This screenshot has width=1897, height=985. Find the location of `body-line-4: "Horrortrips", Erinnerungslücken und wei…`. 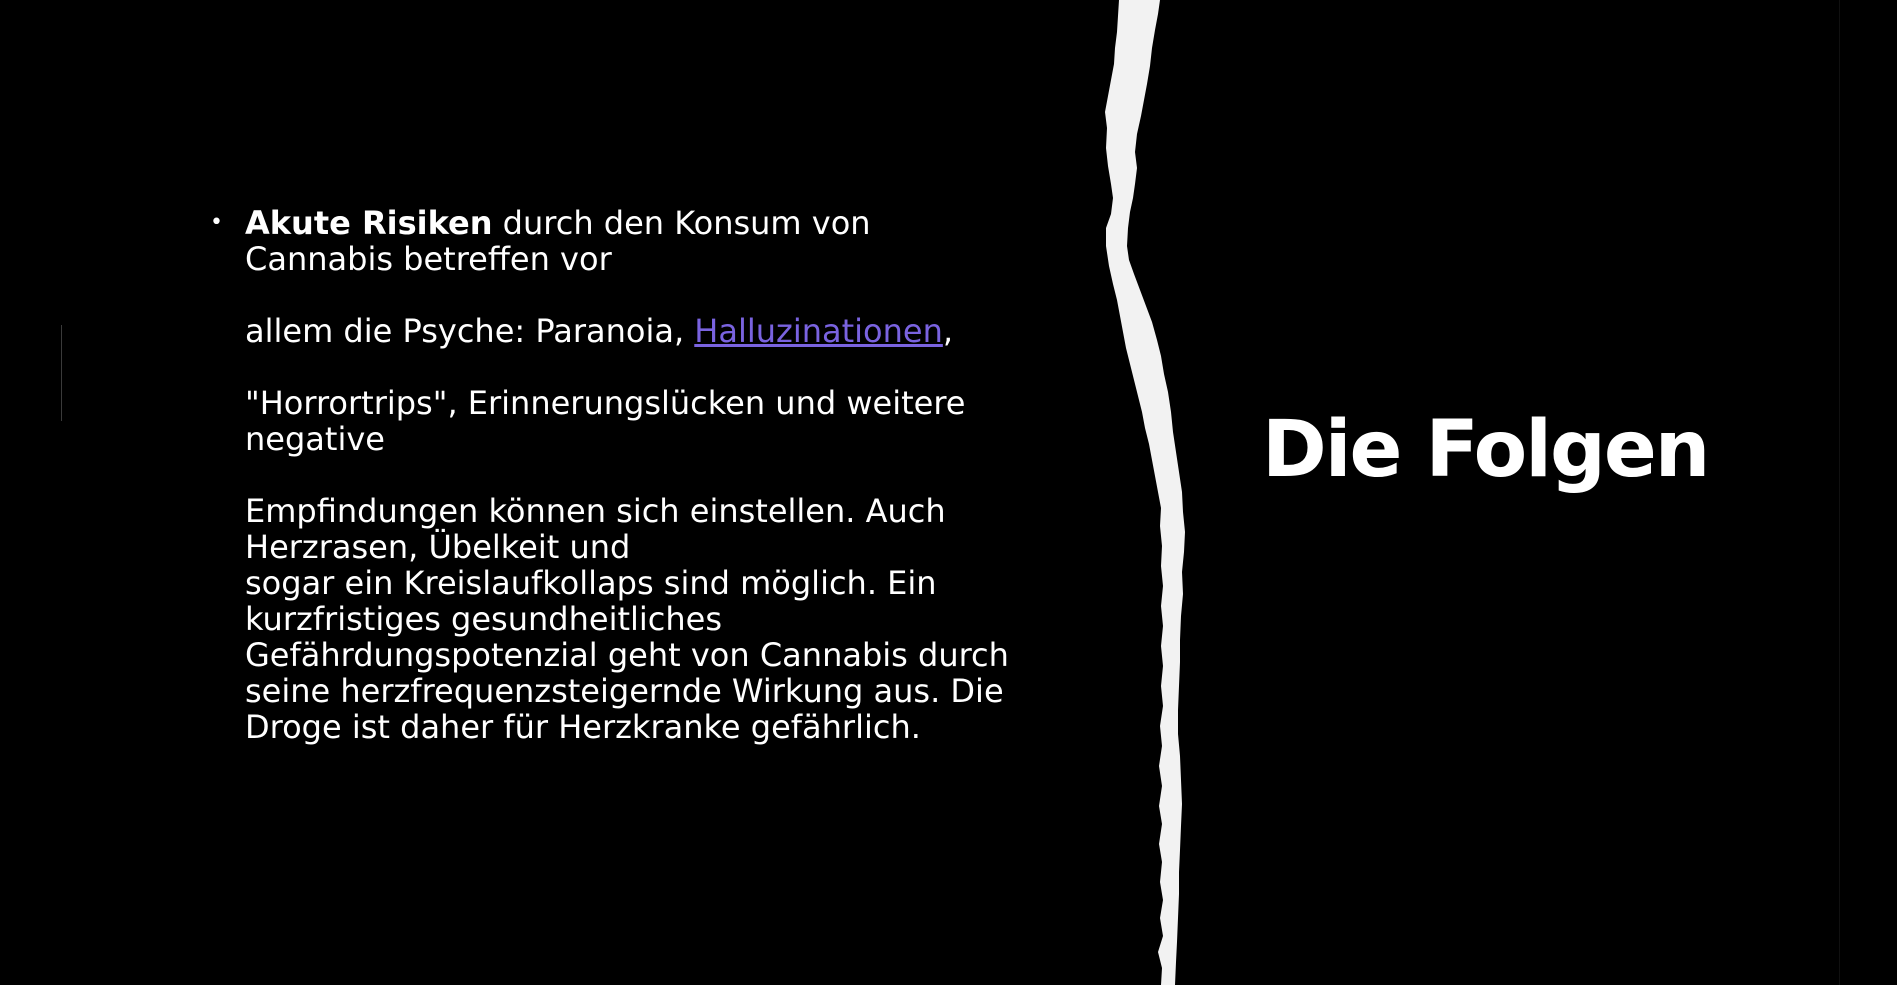

body-line-4: "Horrortrips", Erinnerungslücken und wei… is located at coordinates (605, 403).